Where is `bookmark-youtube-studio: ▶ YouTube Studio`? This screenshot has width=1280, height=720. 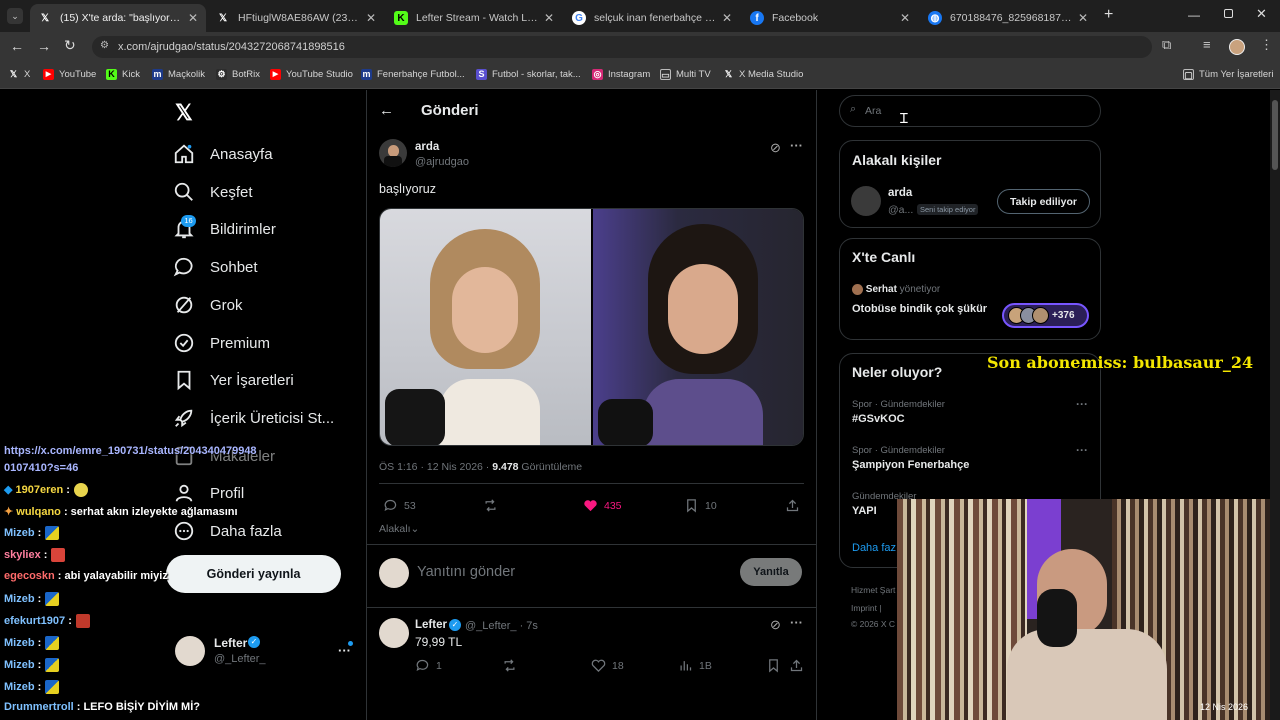 bookmark-youtube-studio: ▶ YouTube Studio is located at coordinates (311, 74).